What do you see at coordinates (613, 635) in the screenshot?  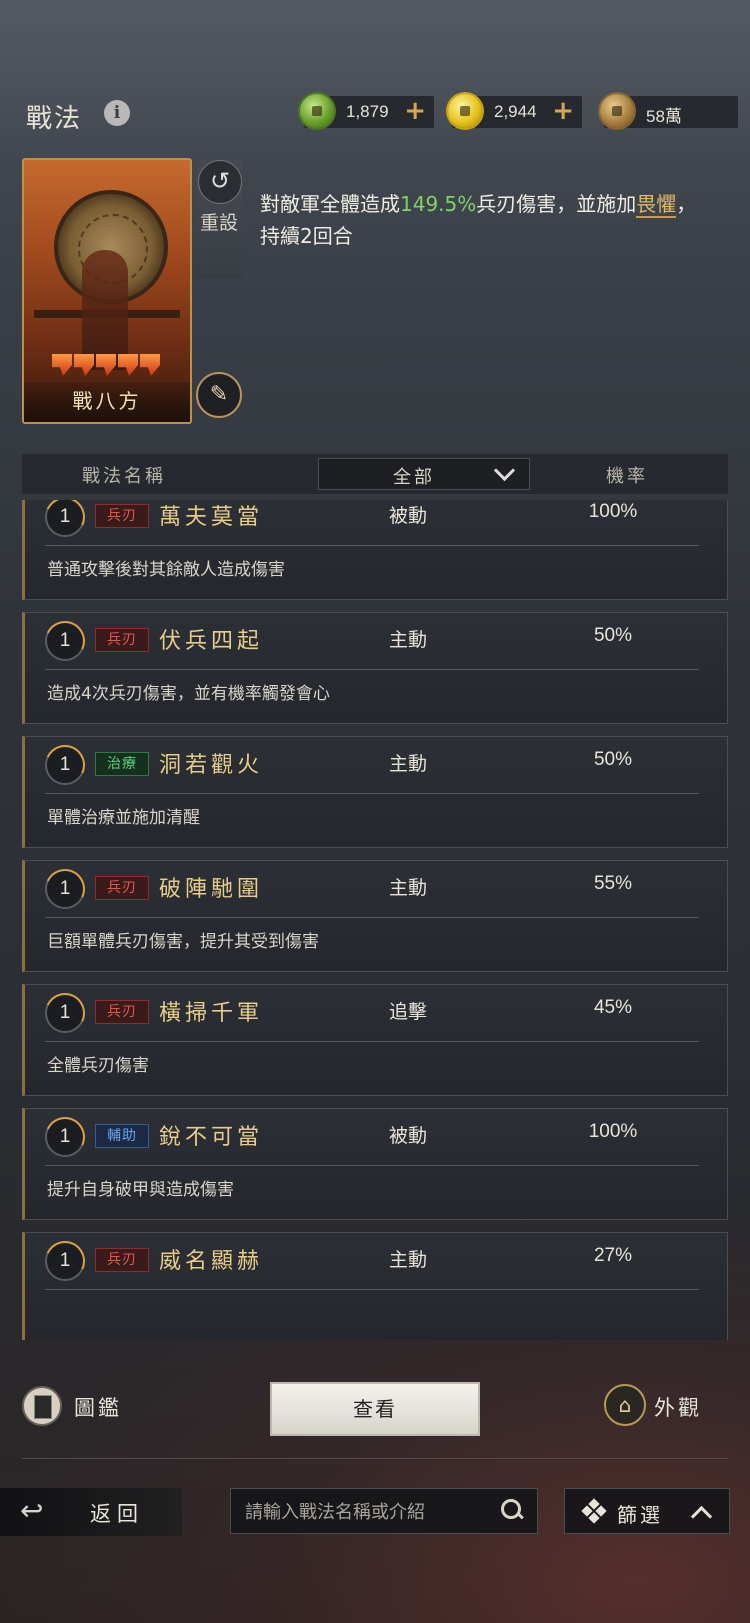 I see `skill-rate: 50%` at bounding box center [613, 635].